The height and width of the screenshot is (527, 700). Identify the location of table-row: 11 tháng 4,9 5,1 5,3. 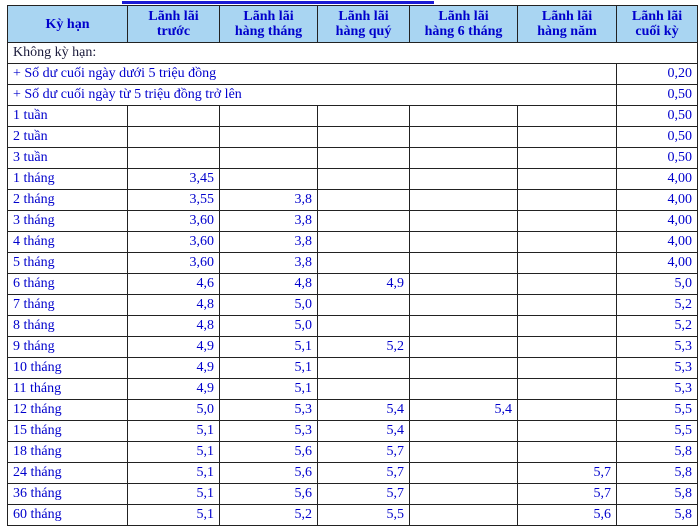
(352, 389).